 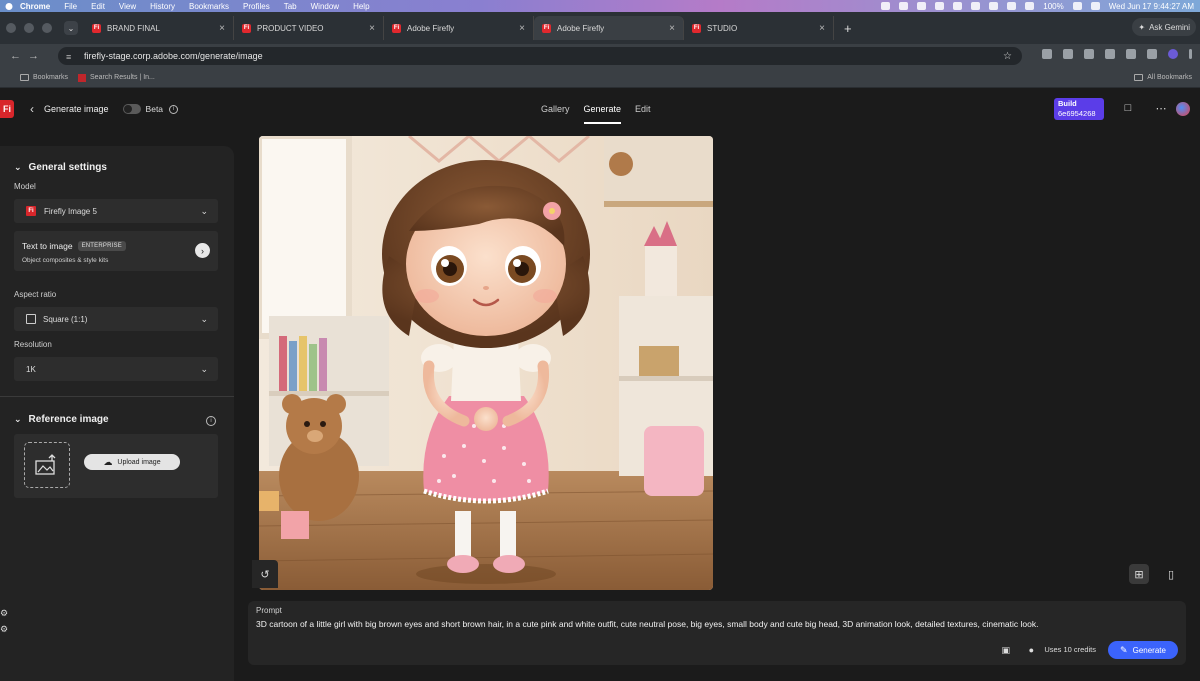 What do you see at coordinates (1183, 109) in the screenshot?
I see `avatar` at bounding box center [1183, 109].